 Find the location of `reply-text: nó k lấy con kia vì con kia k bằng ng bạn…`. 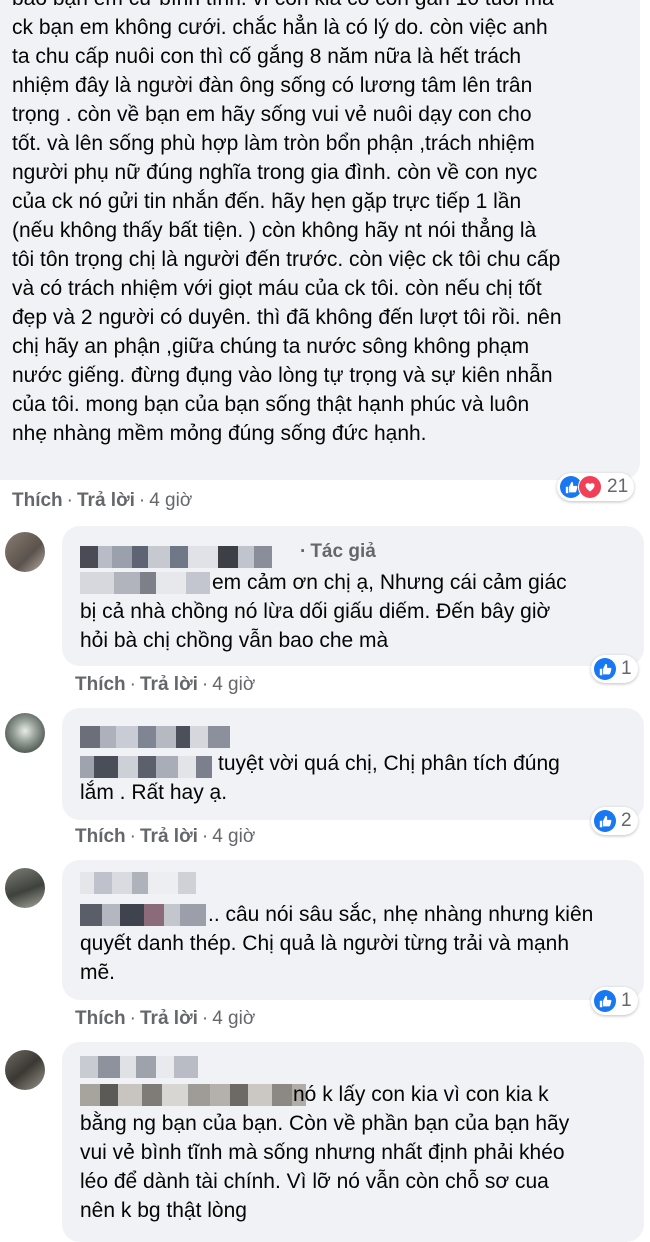

reply-text: nó k lấy con kia vì con kia k bằng ng bạn… is located at coordinates (360, 1152).